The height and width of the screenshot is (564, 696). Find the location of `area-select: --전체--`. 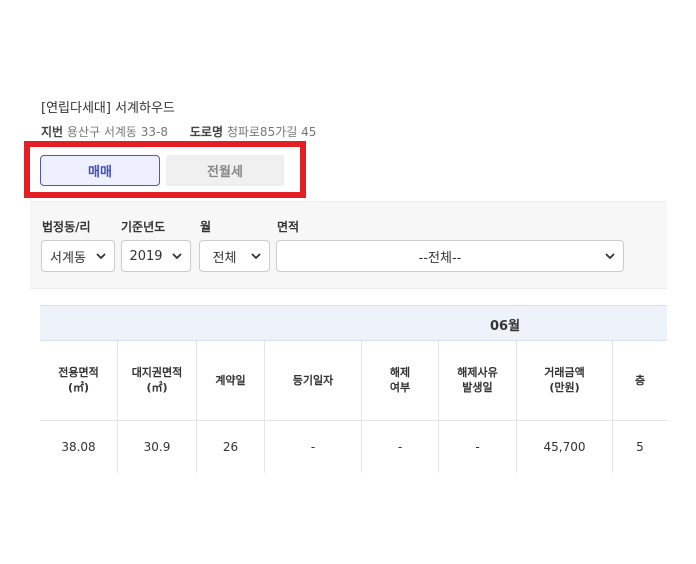

area-select: --전체-- is located at coordinates (450, 256).